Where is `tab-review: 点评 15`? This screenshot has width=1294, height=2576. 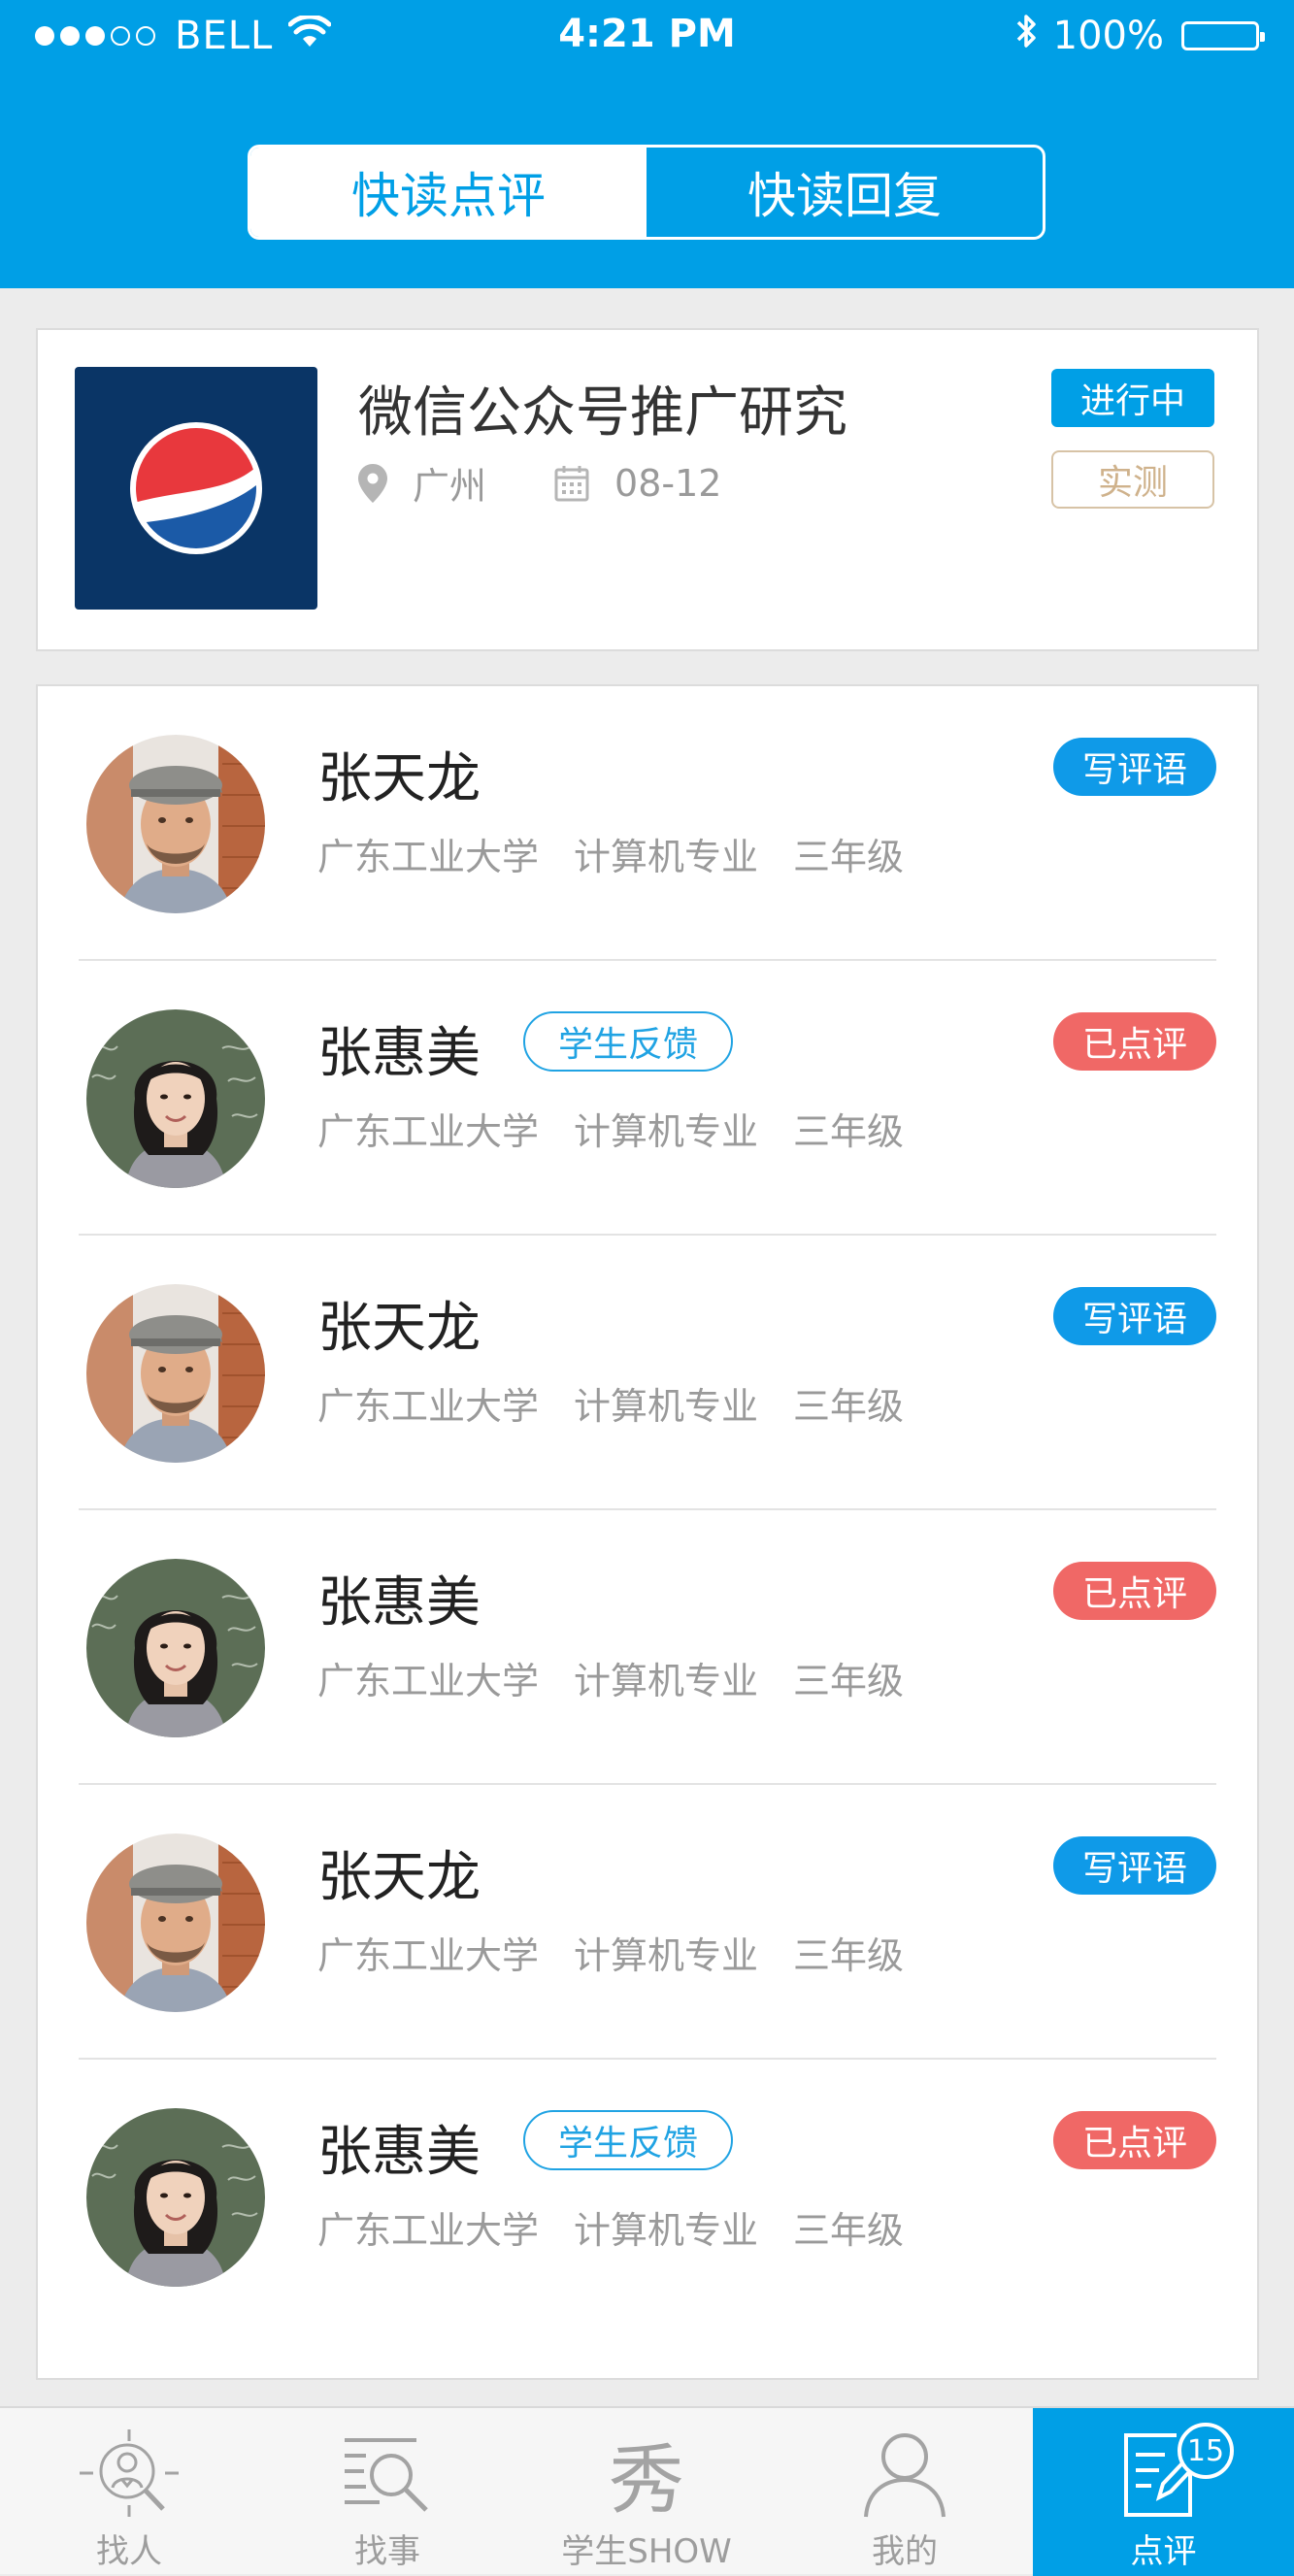 tab-review: 点评 15 is located at coordinates (1163, 2492).